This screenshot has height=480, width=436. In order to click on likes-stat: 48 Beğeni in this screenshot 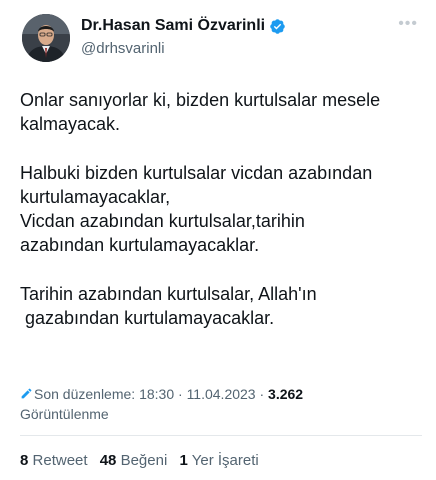, I will do `click(134, 460)`.